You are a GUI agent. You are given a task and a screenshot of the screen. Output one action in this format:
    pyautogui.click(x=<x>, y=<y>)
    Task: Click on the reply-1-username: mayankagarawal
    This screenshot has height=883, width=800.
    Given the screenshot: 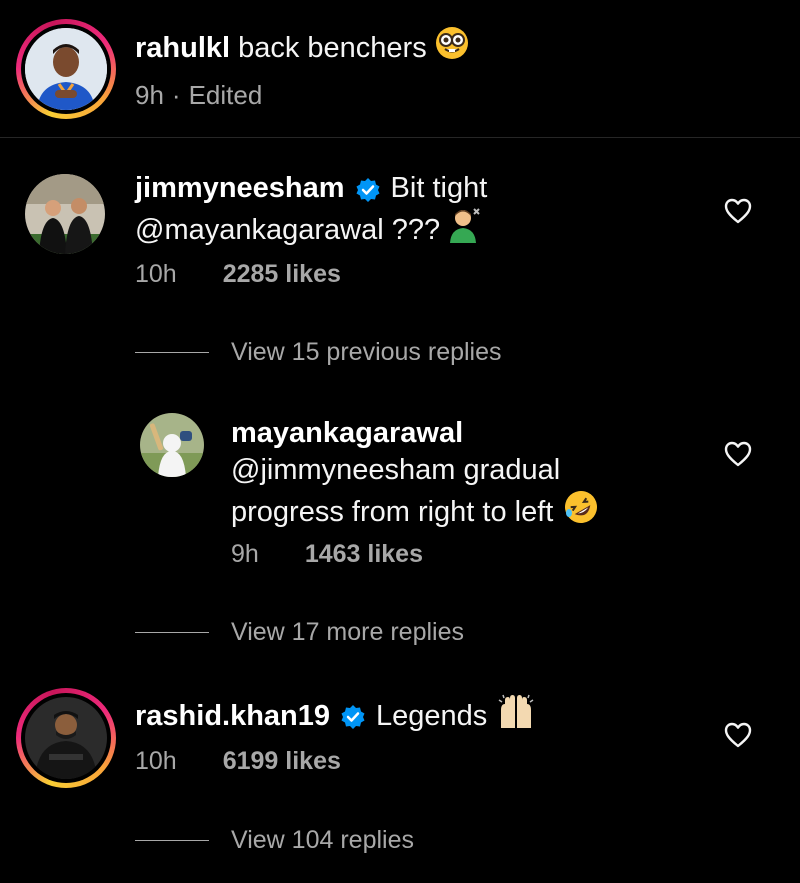 What is the action you would take?
    pyautogui.click(x=347, y=433)
    